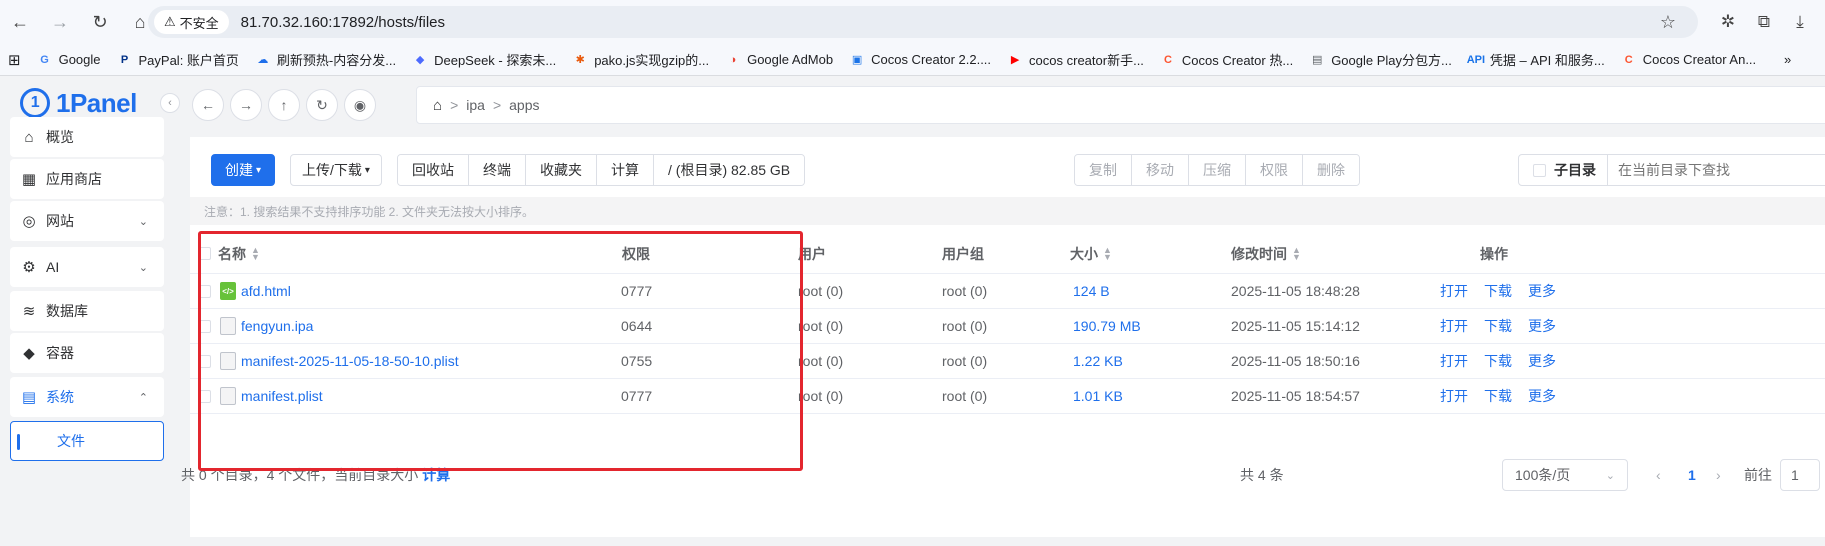 The image size is (1825, 546). I want to click on page-size-select: 100条/页 ⌄, so click(1565, 475).